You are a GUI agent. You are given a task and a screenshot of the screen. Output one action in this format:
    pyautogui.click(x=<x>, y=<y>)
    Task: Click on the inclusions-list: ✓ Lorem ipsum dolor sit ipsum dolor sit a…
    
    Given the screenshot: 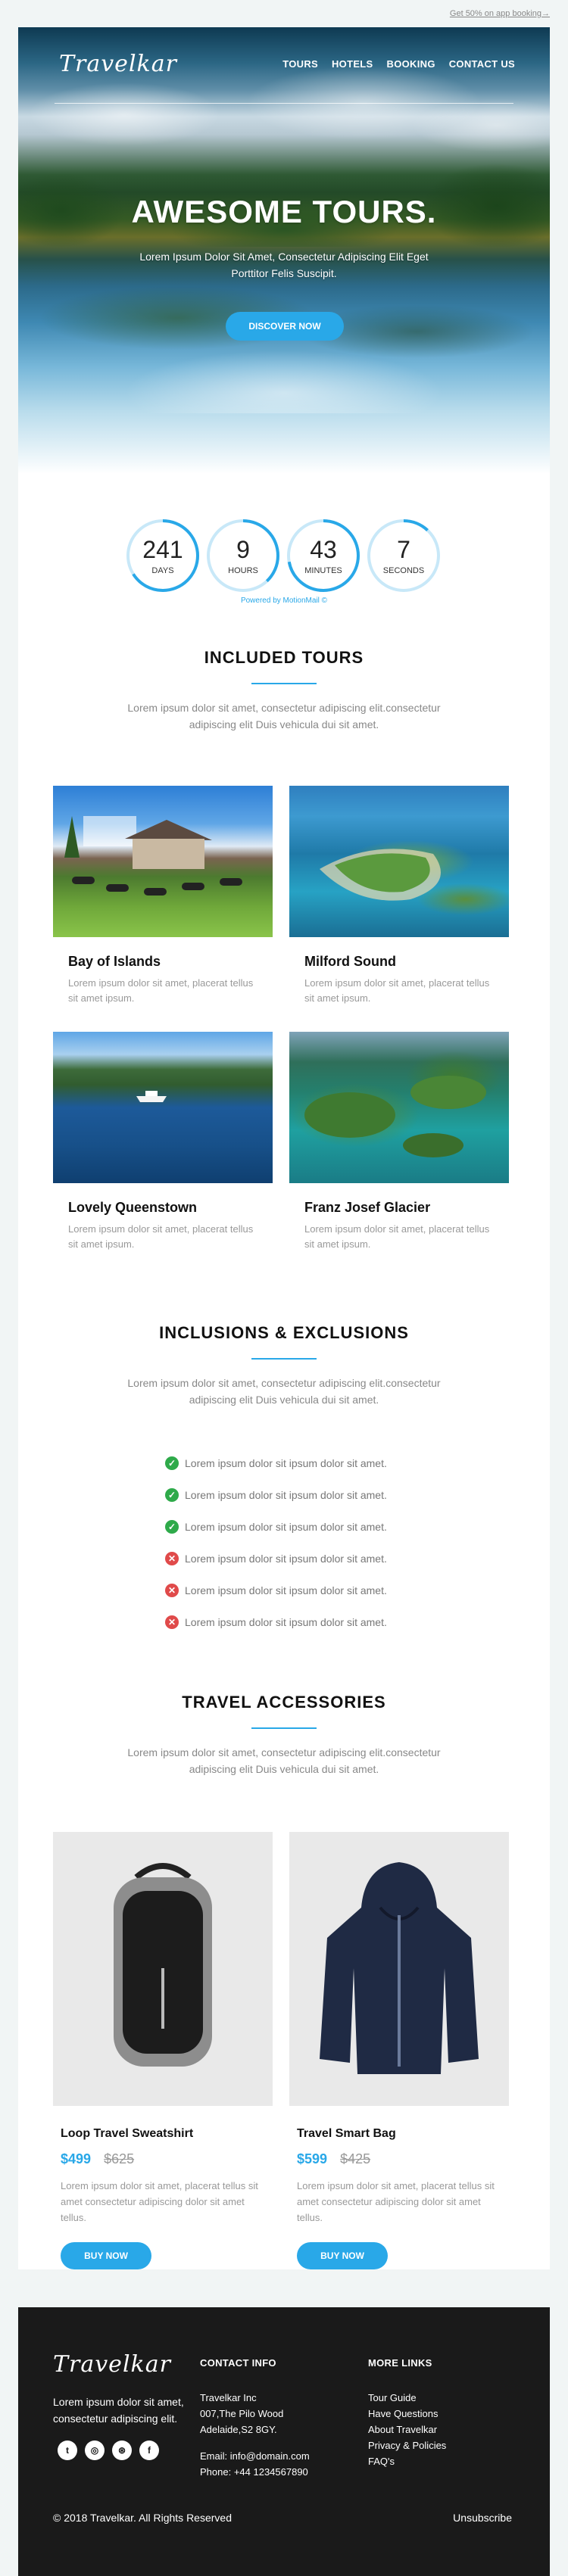 What is the action you would take?
    pyautogui.click(x=284, y=1542)
    